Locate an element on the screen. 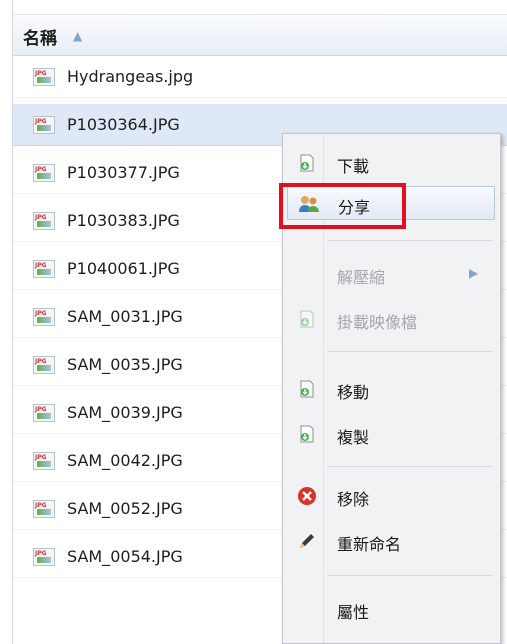 Image resolution: width=507 pixels, height=644 pixels. menu-item-copy: 複製 is located at coordinates (391, 434).